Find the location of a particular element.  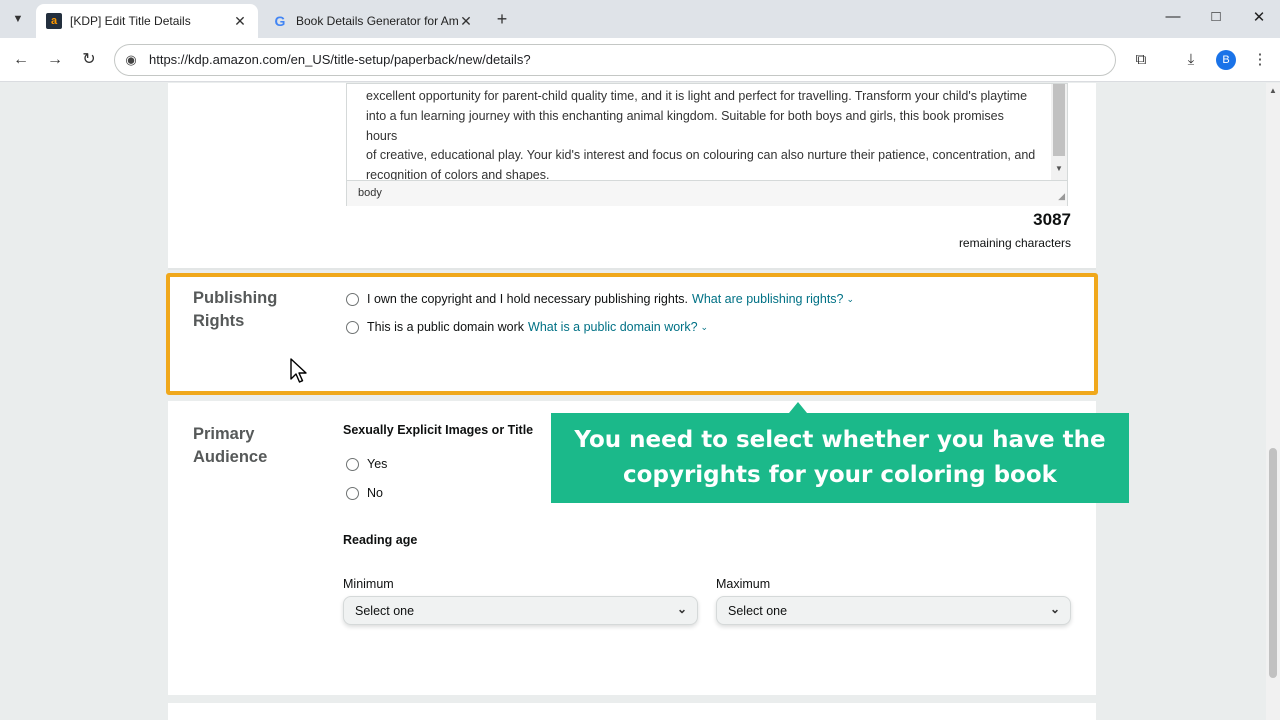

section-title: Primary Audience is located at coordinates (230, 445).